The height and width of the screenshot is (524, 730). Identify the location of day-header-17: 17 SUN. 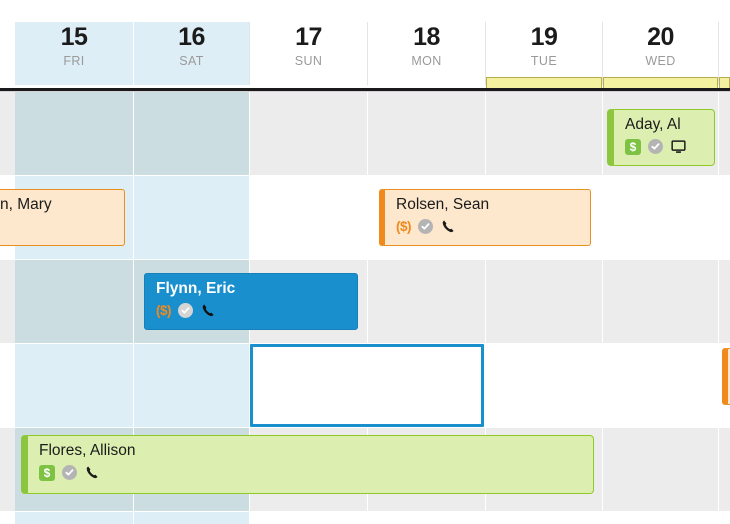
(308, 53).